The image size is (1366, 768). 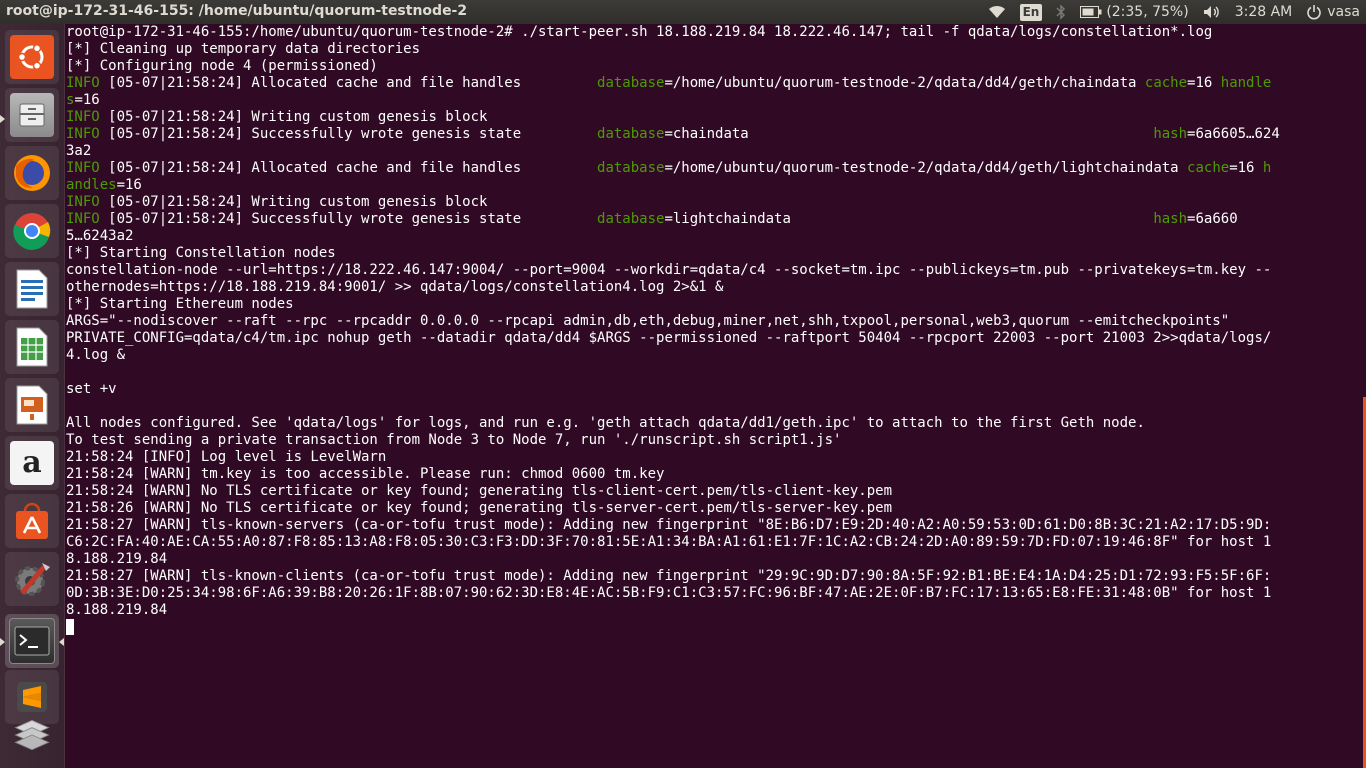 What do you see at coordinates (711, 610) in the screenshot?
I see `terminal-line: 8.188.219.84` at bounding box center [711, 610].